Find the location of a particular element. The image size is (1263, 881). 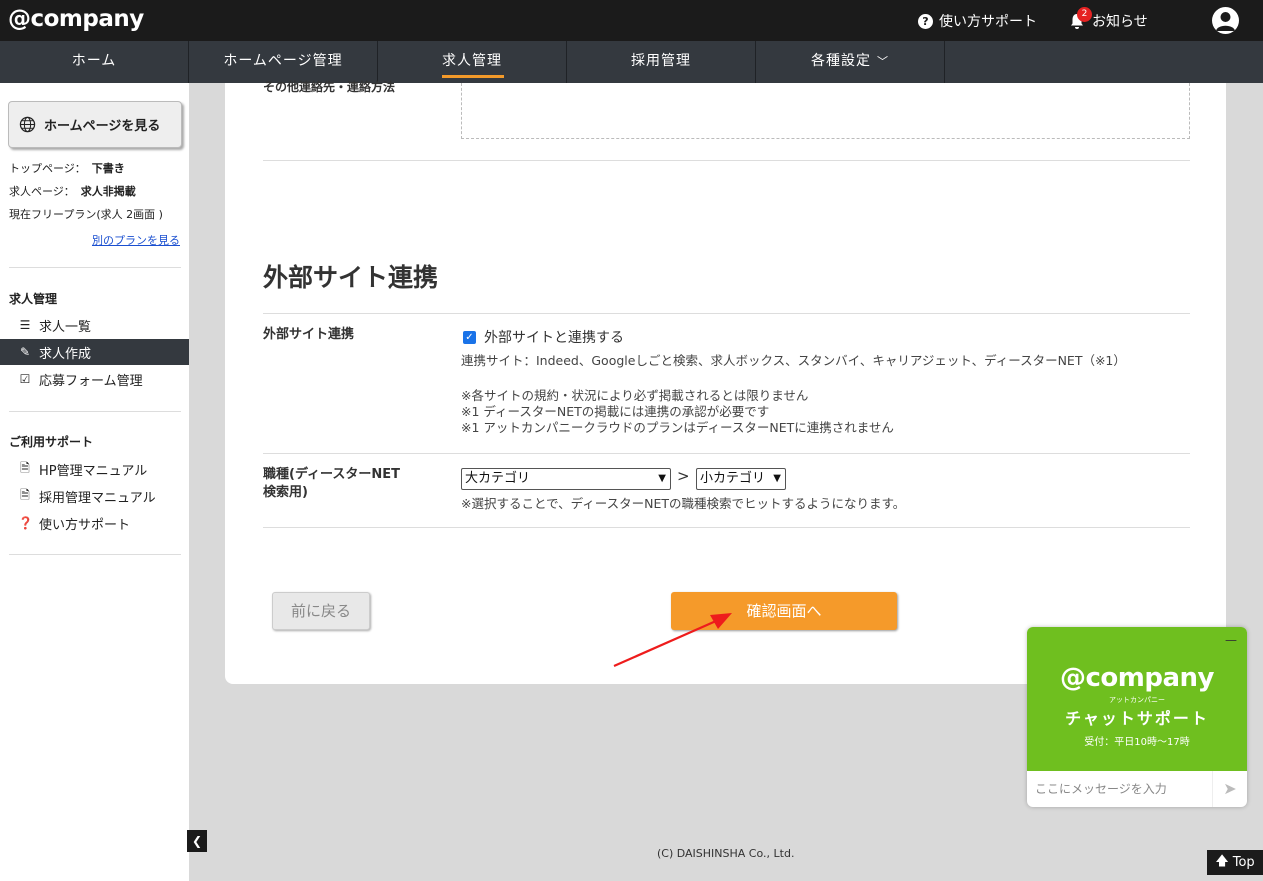

external-site-checkbox: ✓ is located at coordinates (469, 337).